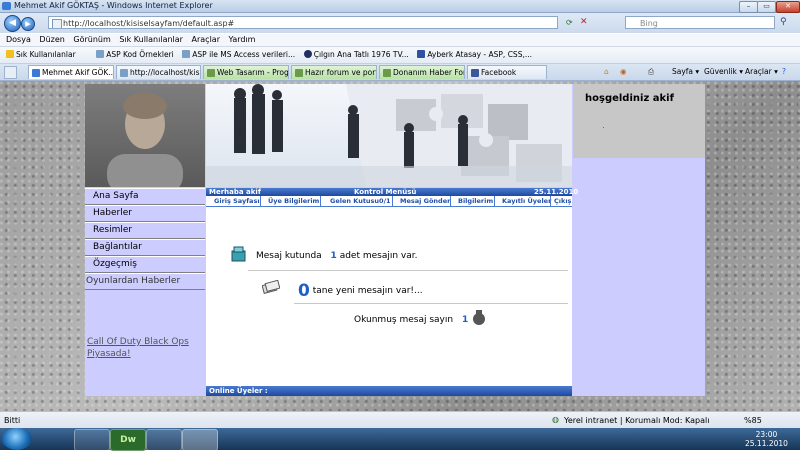 The image size is (800, 451). Describe the element at coordinates (385, 192) in the screenshot. I see `header-title: Kontrol Menüsü` at that location.